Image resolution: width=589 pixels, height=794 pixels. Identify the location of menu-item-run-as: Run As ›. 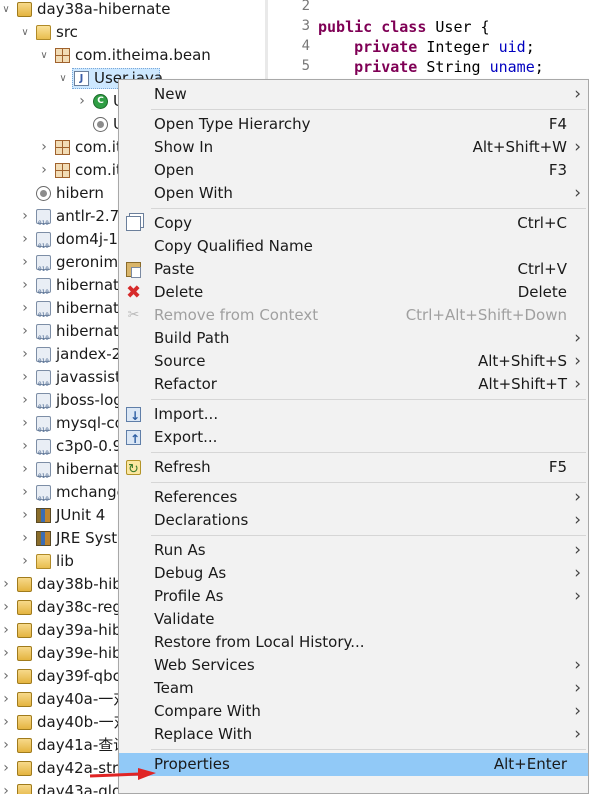
(353, 550).